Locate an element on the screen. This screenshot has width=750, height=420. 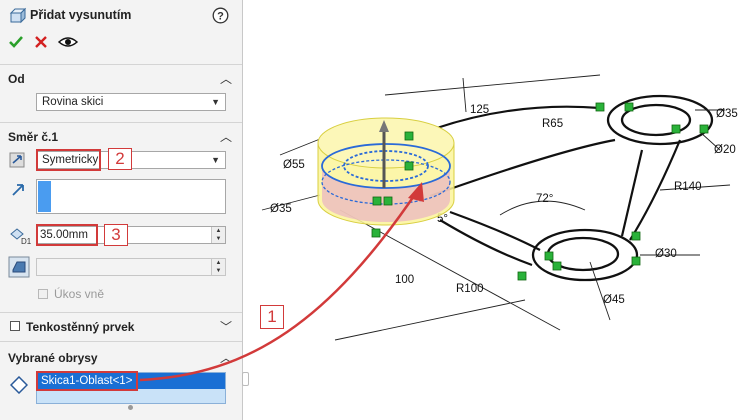
dim-label: R140 is located at coordinates (688, 187).